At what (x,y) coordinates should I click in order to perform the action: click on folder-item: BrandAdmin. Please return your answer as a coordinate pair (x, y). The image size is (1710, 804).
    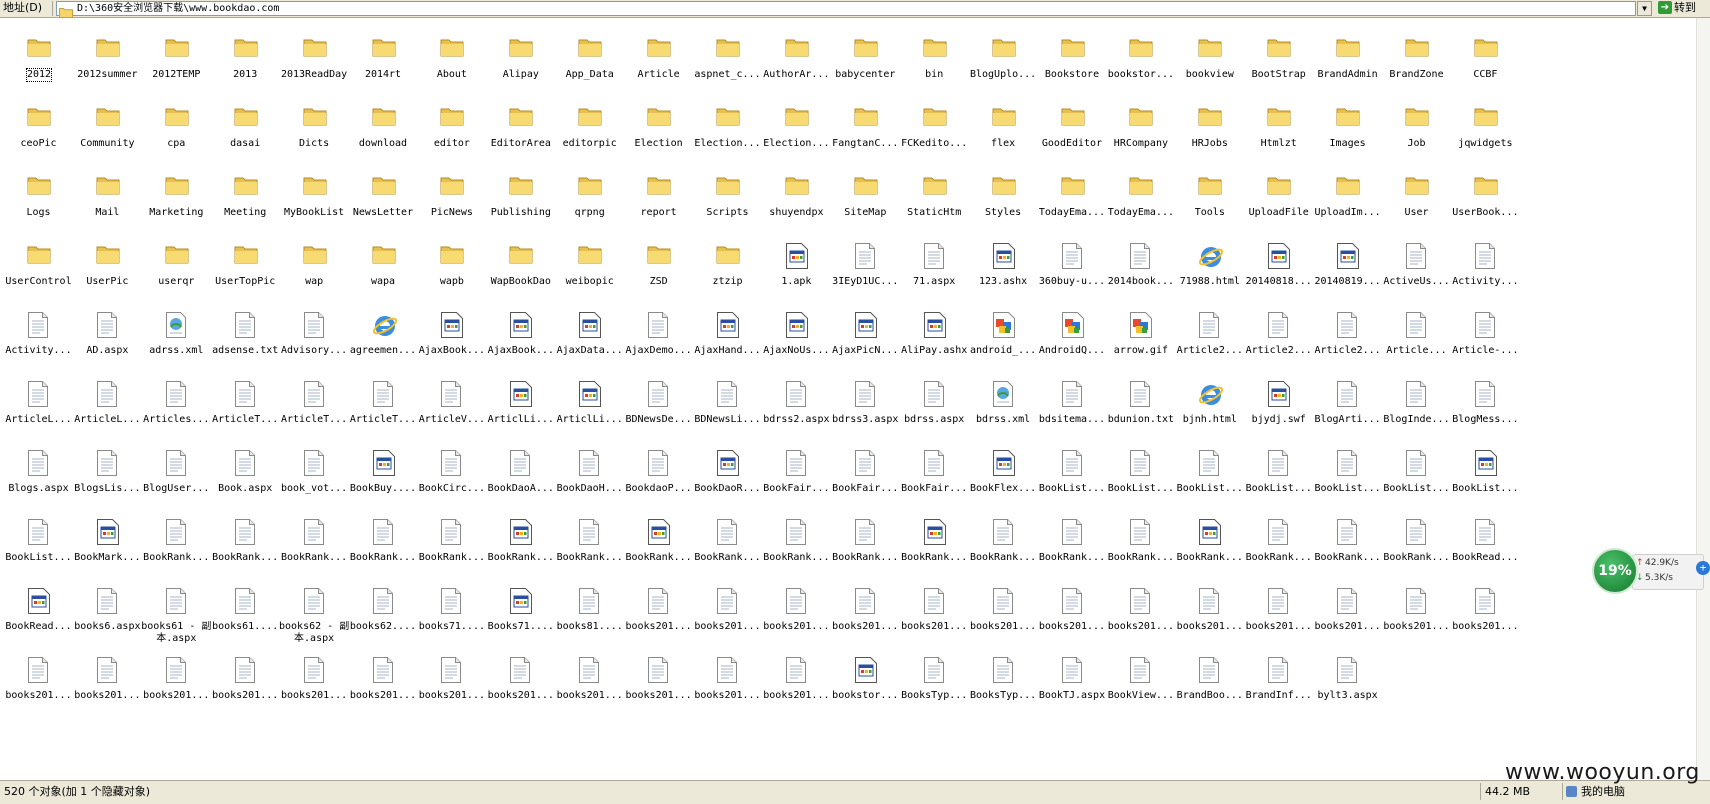
    Looking at the image, I should click on (1347, 60).